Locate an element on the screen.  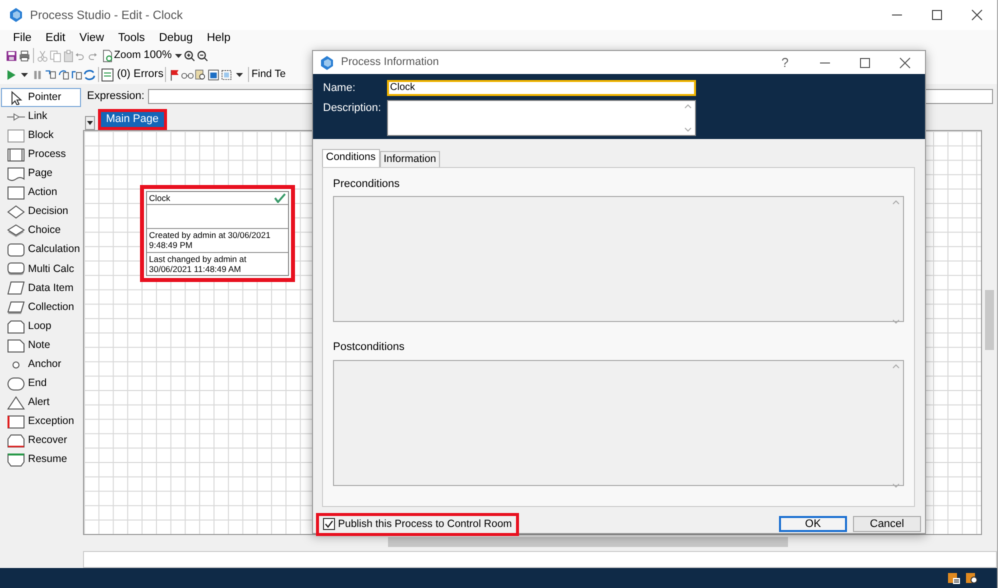
output-field is located at coordinates (540, 559).